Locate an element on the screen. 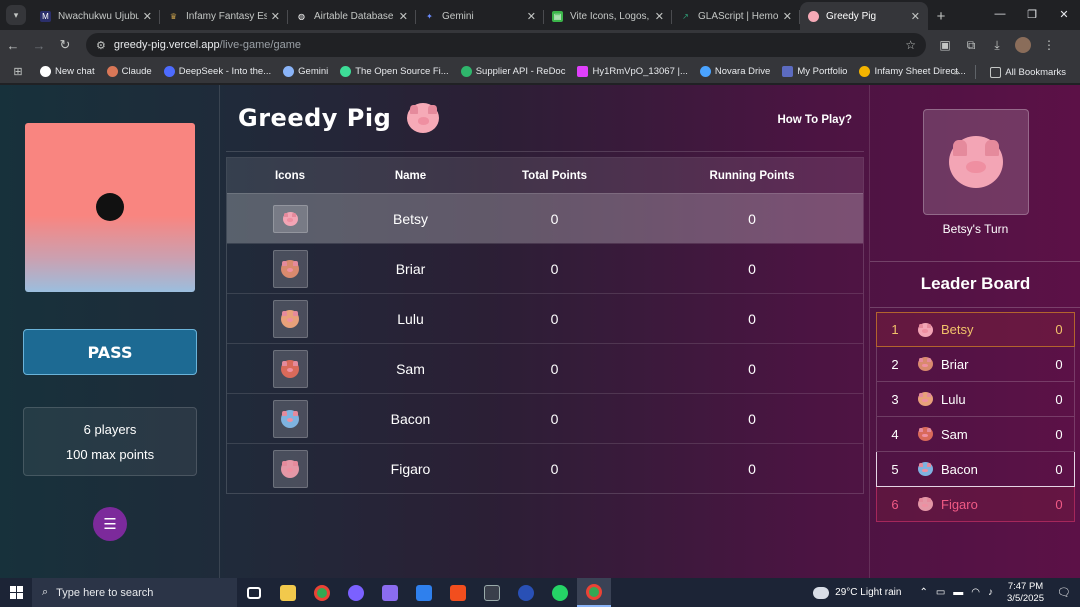 Image resolution: width=1080 pixels, height=607 pixels. vscode-icon is located at coordinates (424, 592).